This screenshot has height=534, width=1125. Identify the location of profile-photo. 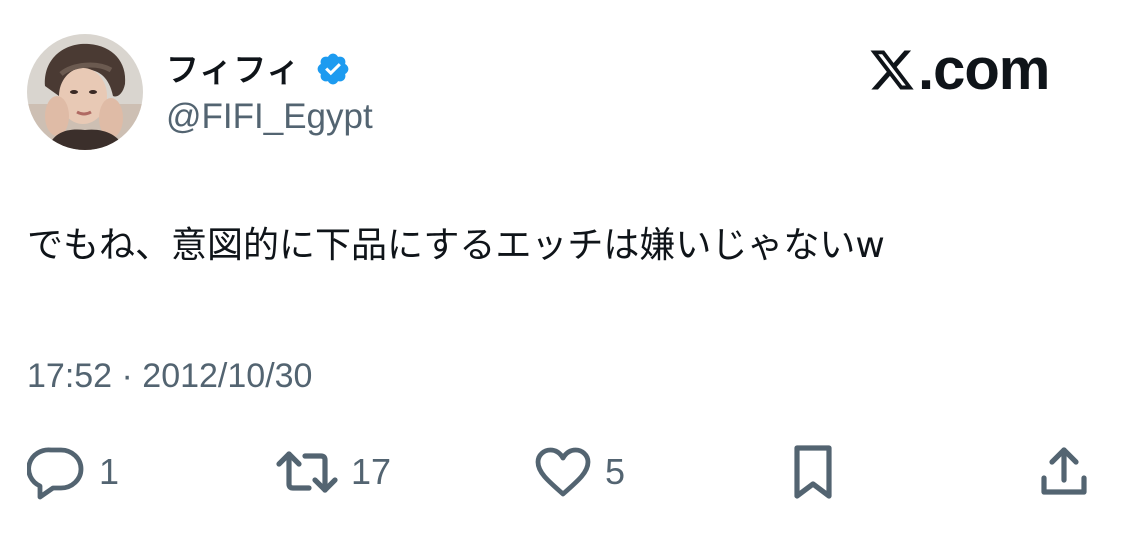
(85, 92).